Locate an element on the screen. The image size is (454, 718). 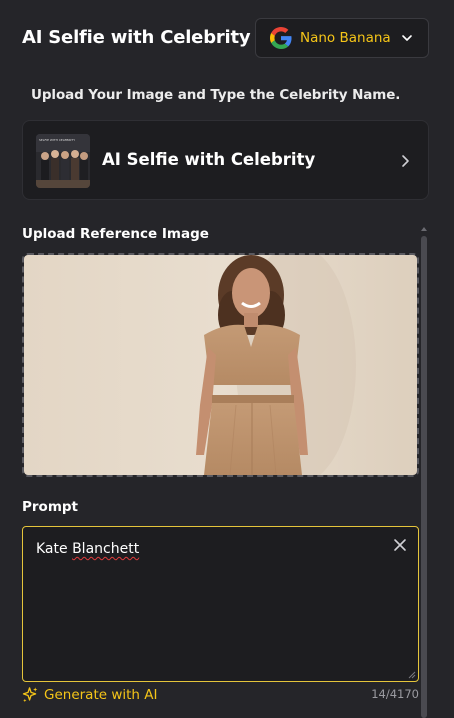
google-g-icon is located at coordinates (281, 38).